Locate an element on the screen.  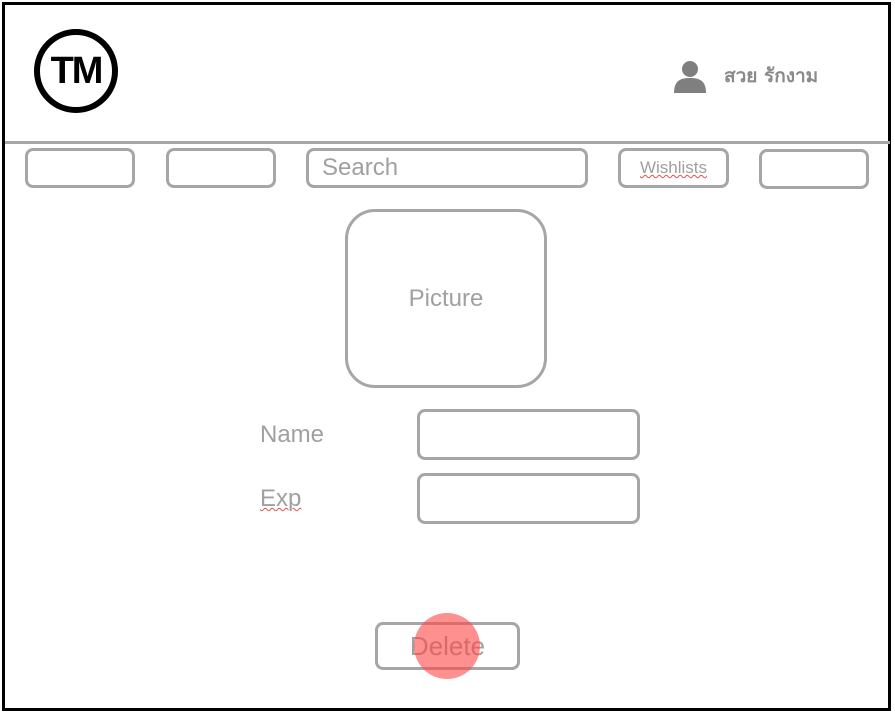
delete-label: Delete is located at coordinates (447, 645).